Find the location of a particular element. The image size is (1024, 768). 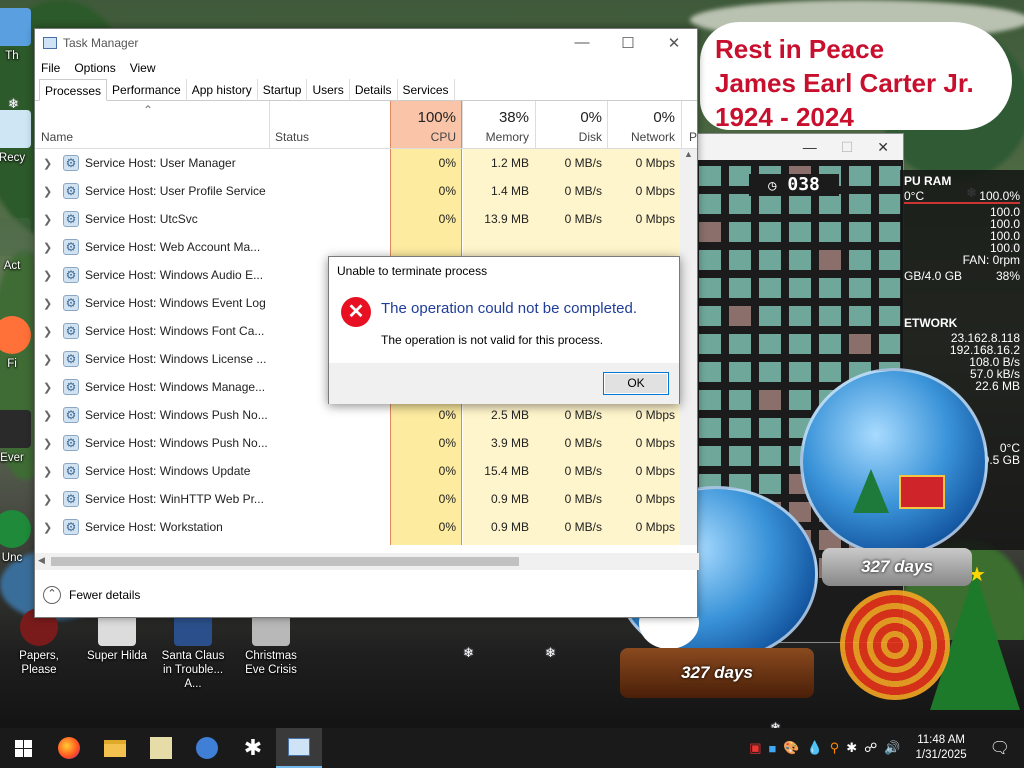

tab-details: Details is located at coordinates (374, 90).